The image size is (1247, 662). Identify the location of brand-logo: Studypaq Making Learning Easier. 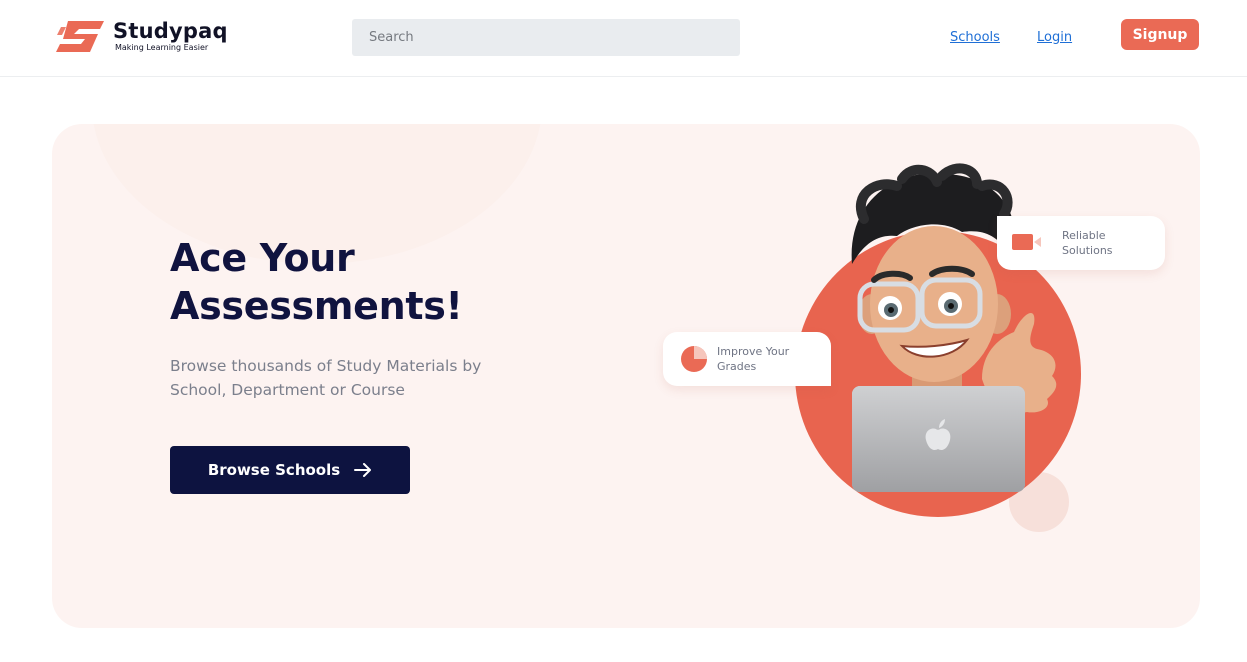
(141, 36).